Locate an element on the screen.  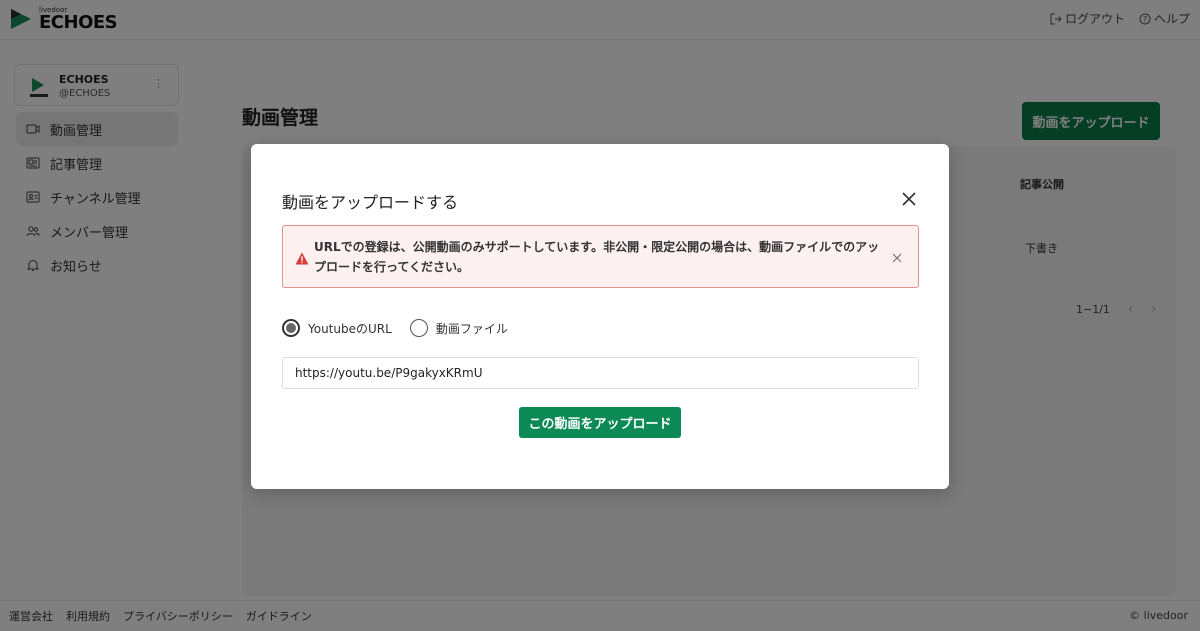
modal-title: 動画をアップロードする is located at coordinates (370, 202).